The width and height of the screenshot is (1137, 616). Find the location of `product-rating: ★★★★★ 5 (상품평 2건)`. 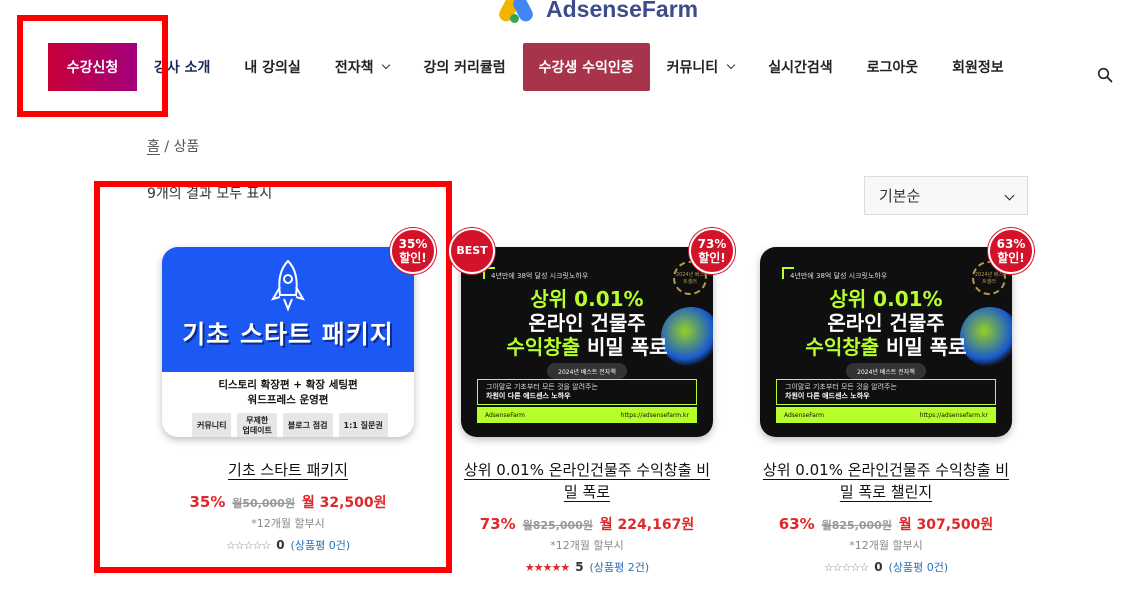

product-rating: ★★★★★ 5 (상품평 2건) is located at coordinates (587, 567).